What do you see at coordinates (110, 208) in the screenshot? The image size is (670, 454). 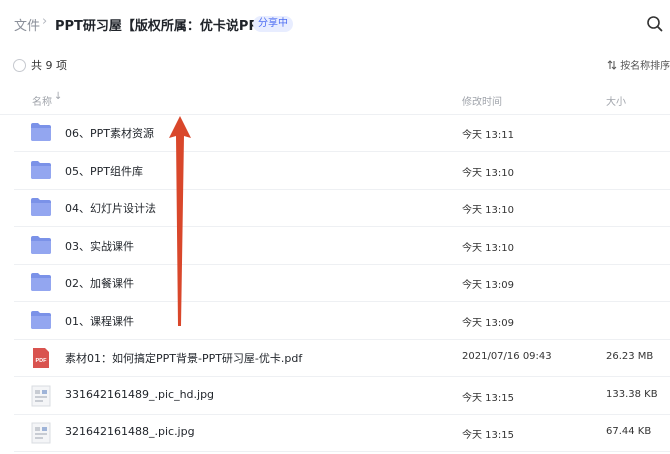 I see `file-name: 04、幻灯片设计法` at bounding box center [110, 208].